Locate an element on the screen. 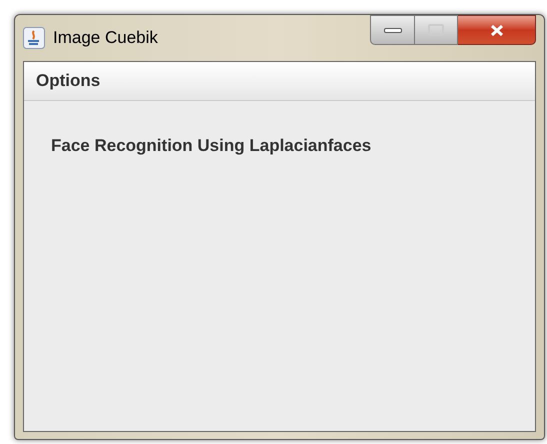 The image size is (547, 444). close-icon is located at coordinates (497, 30).